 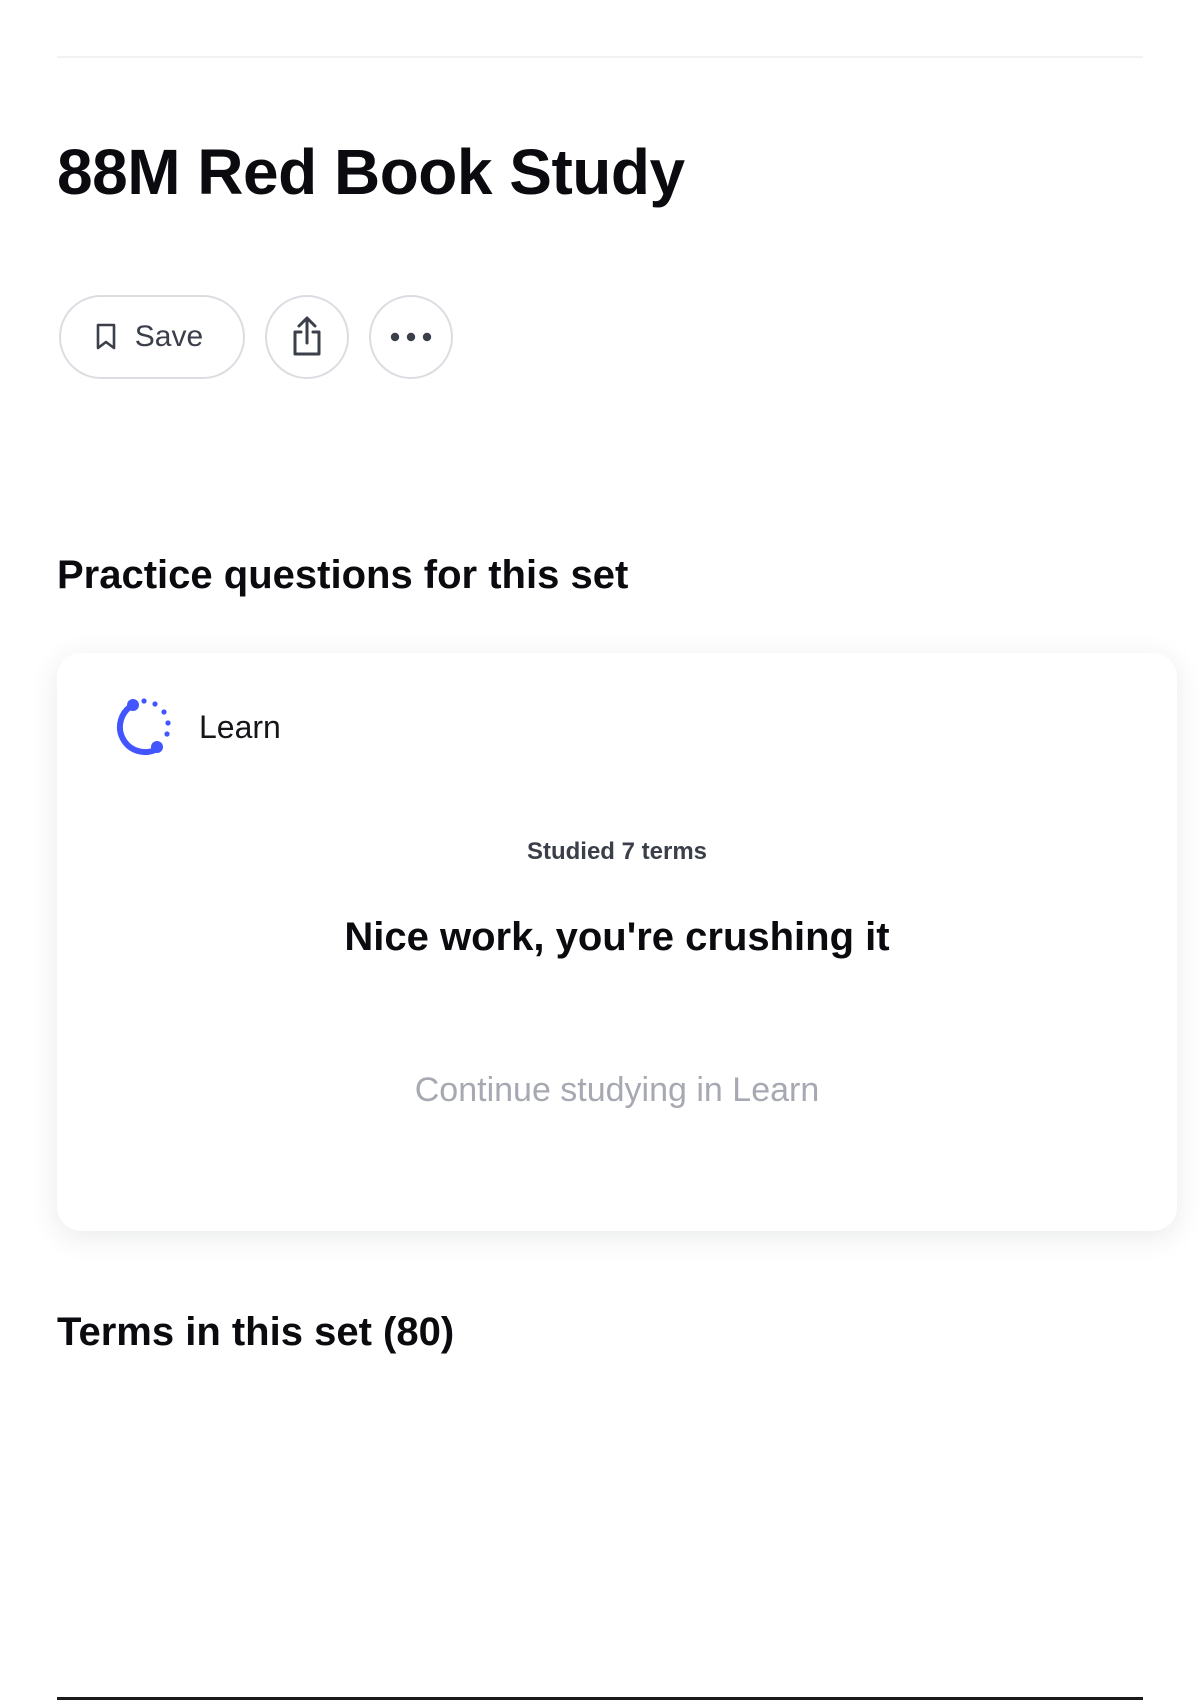 I want to click on learn-card-header: Learn, so click(x=197, y=727).